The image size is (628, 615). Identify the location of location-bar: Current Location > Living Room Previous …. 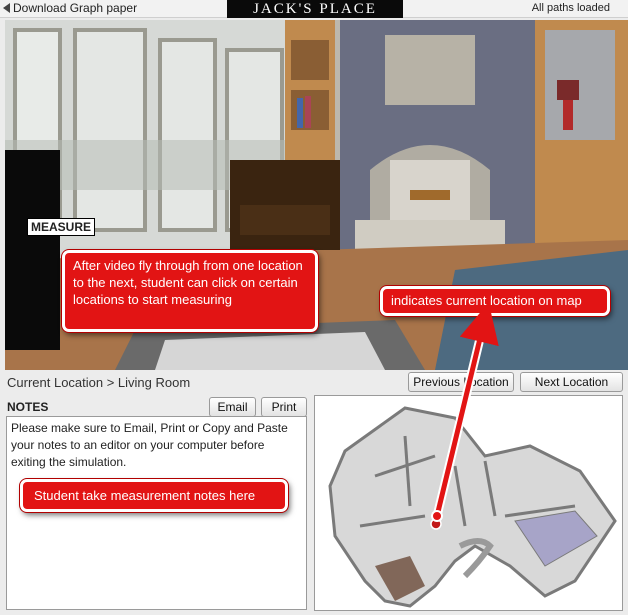
(316, 383).